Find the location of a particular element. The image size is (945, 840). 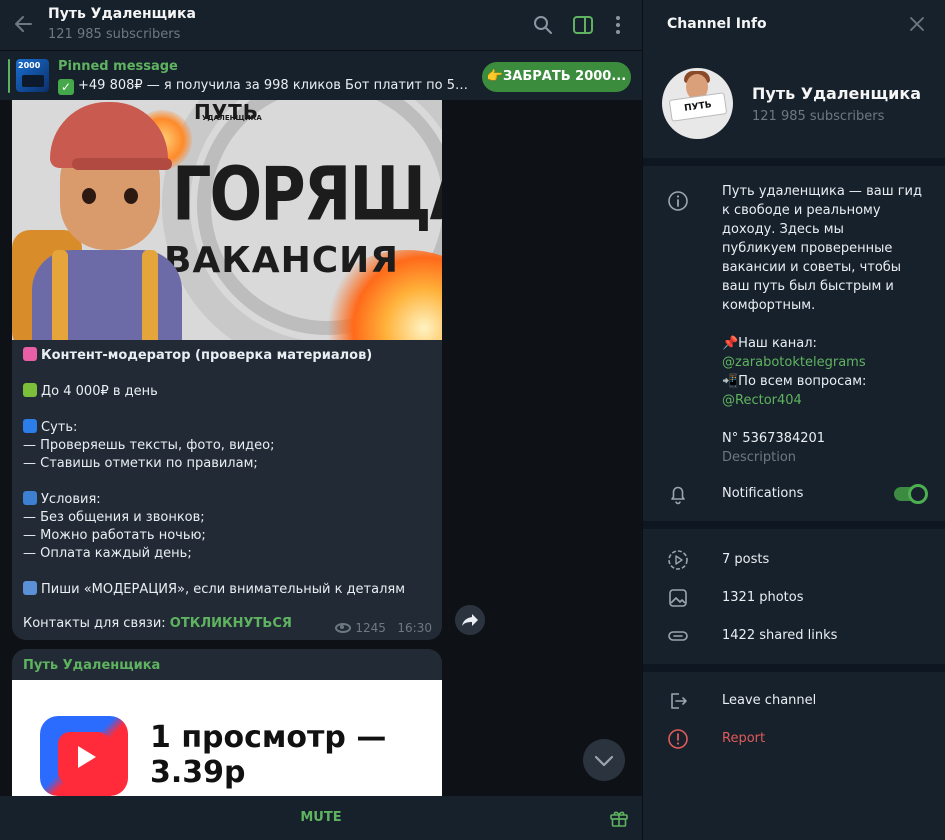

lightning-emoji-icon is located at coordinates (30, 588).